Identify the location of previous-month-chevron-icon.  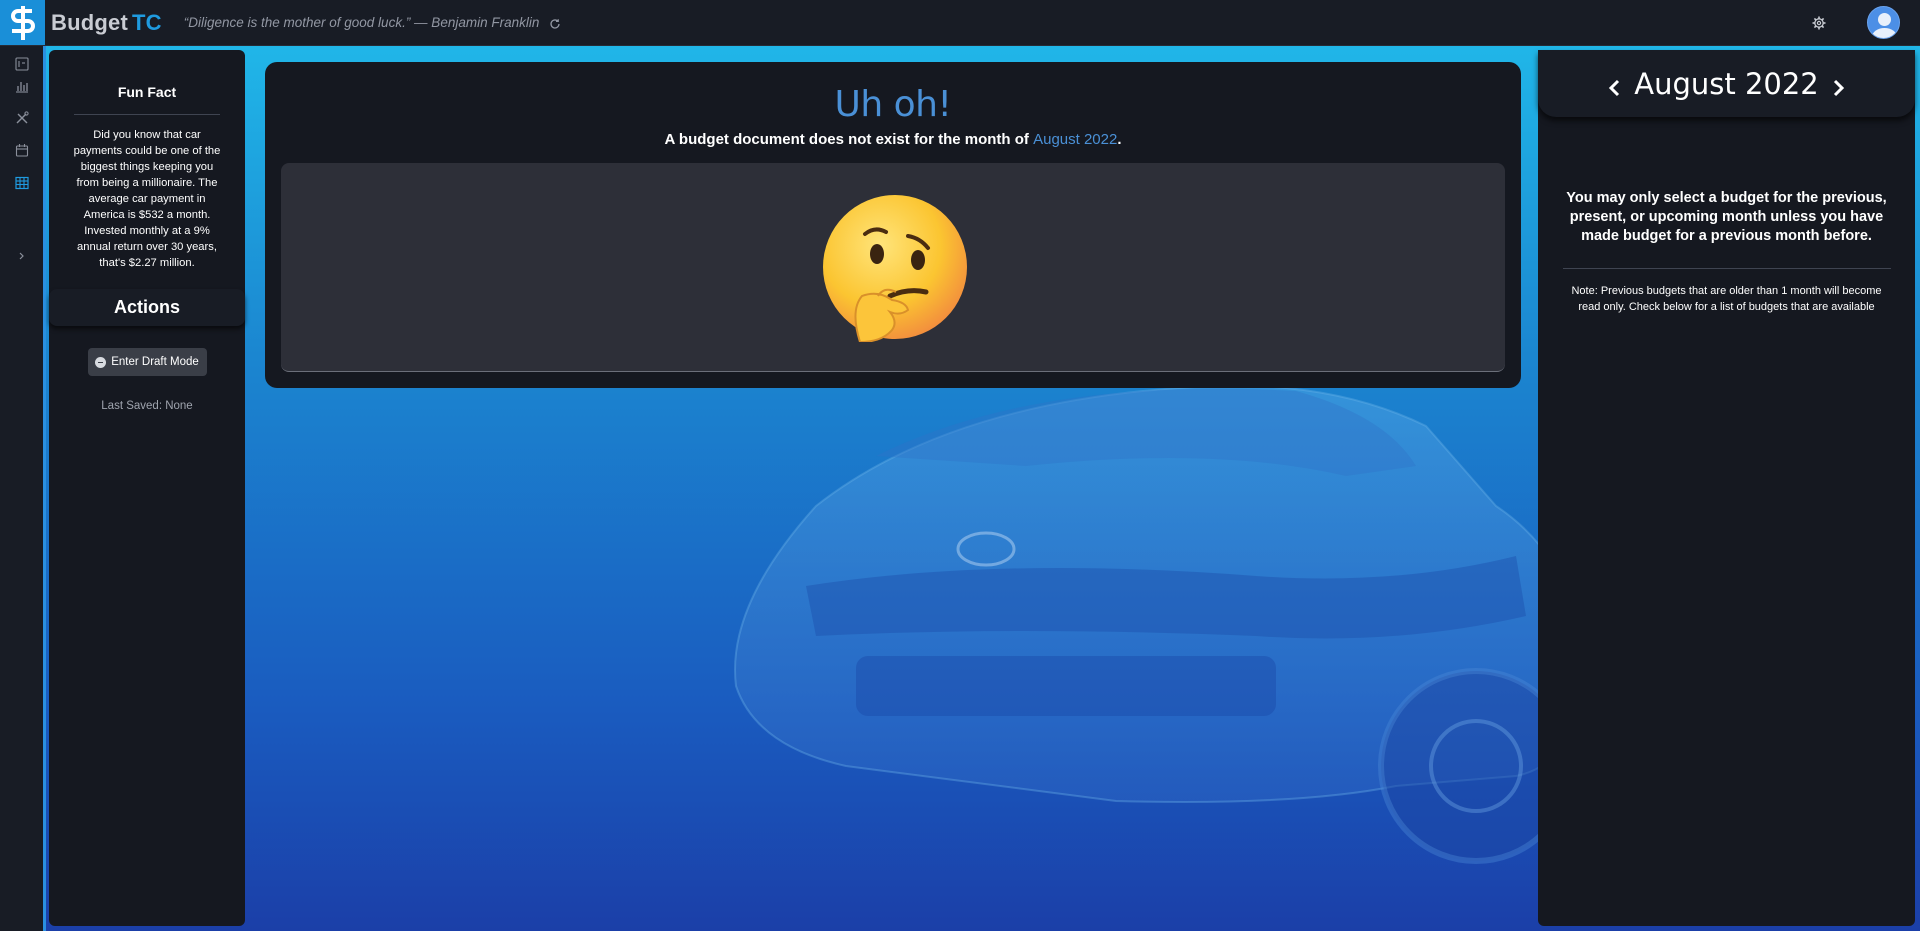
(1615, 84).